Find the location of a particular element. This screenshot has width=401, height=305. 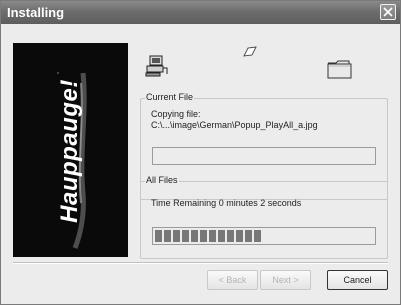

footer-divider is located at coordinates (200, 263).